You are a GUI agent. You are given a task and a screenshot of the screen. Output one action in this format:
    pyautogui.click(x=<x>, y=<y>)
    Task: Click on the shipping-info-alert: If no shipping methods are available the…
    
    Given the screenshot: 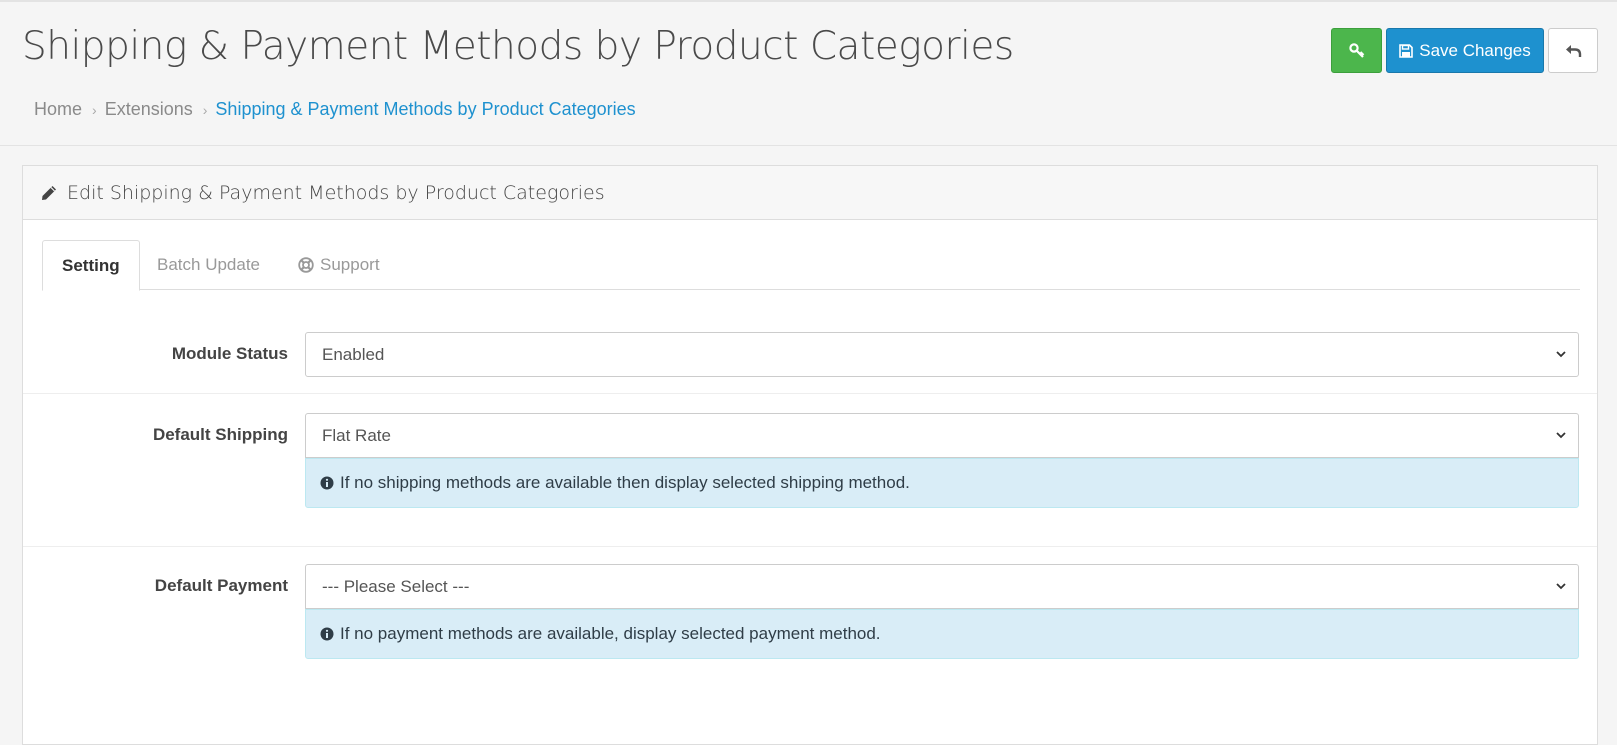 What is the action you would take?
    pyautogui.click(x=942, y=483)
    